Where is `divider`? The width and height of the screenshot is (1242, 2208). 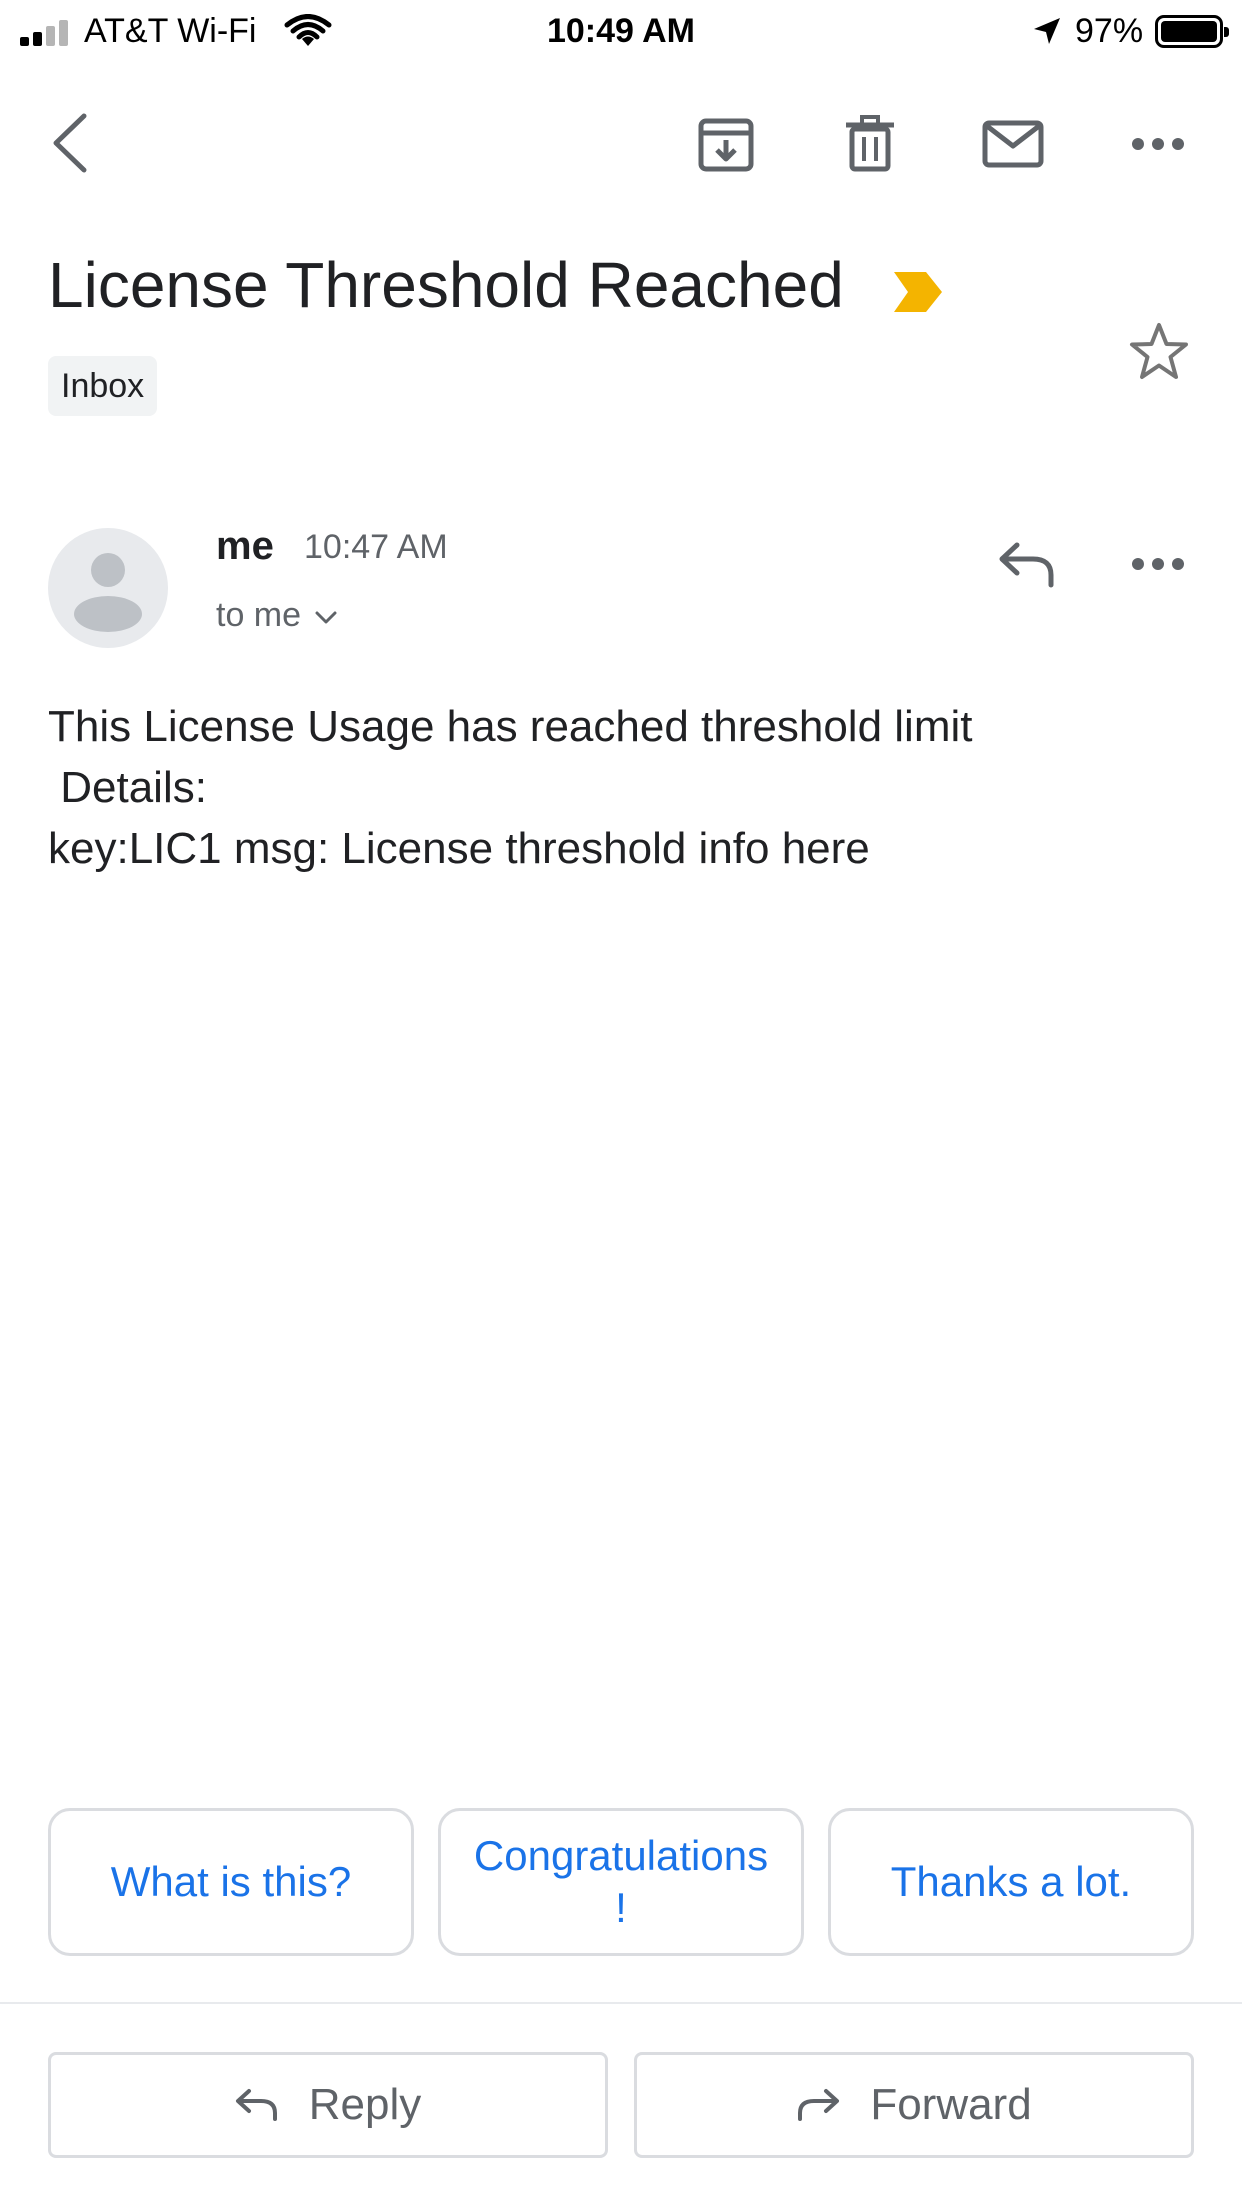
divider is located at coordinates (621, 2003).